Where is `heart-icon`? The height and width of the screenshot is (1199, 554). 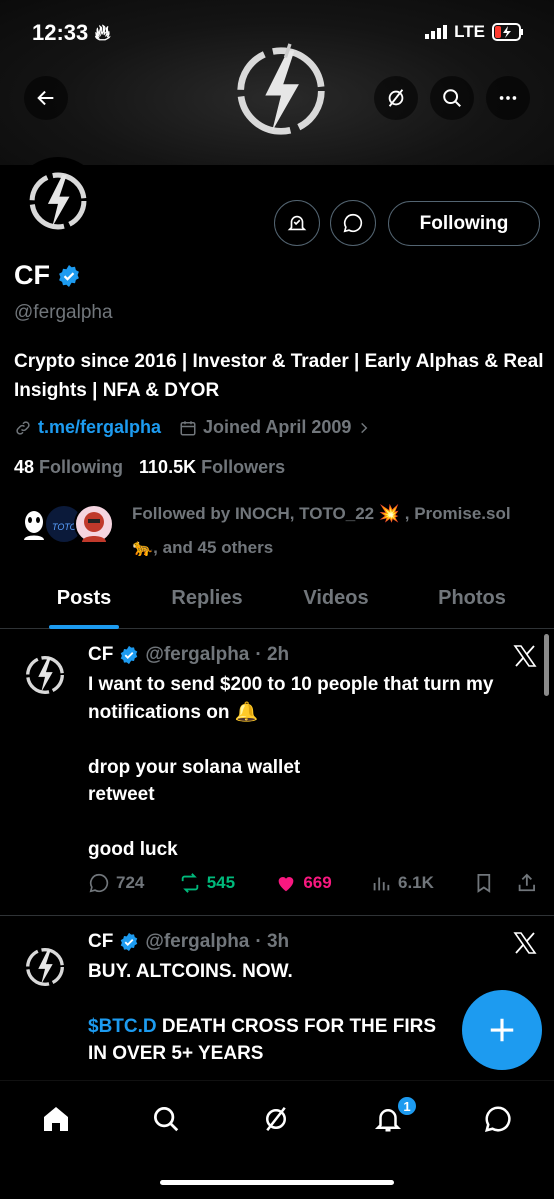 heart-icon is located at coordinates (286, 884).